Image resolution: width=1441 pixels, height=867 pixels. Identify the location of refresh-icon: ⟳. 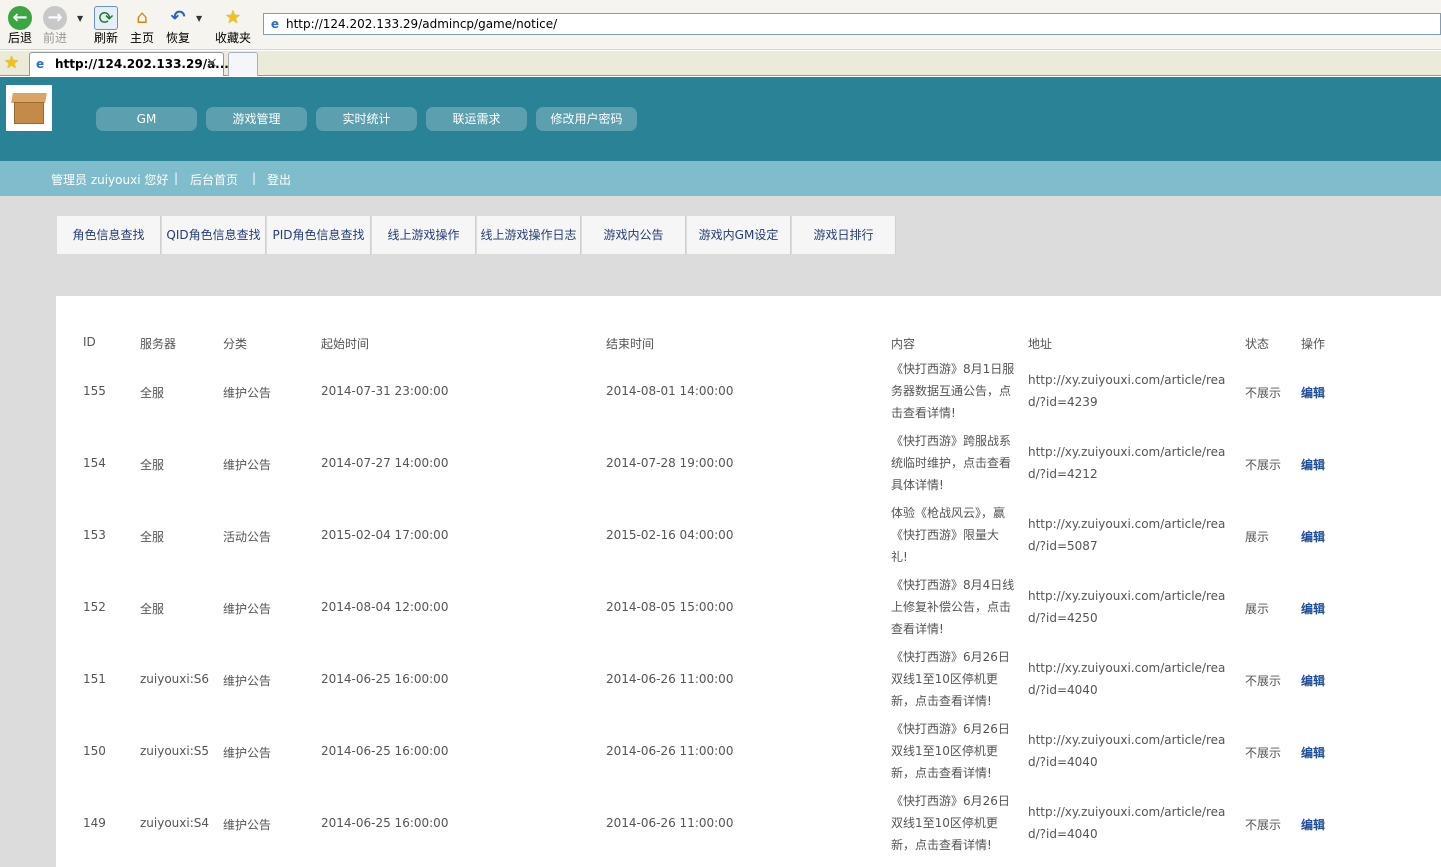
(106, 18).